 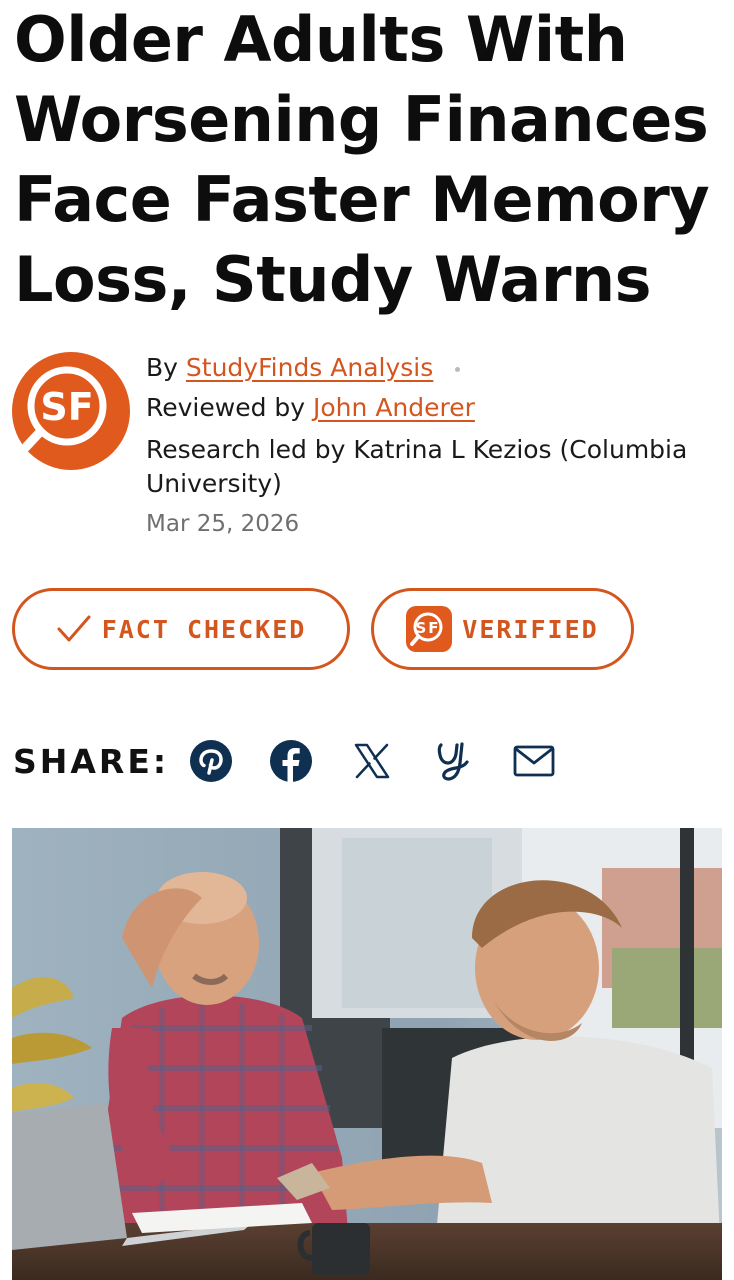 I want to click on share-label: SHARE:, so click(x=91, y=761).